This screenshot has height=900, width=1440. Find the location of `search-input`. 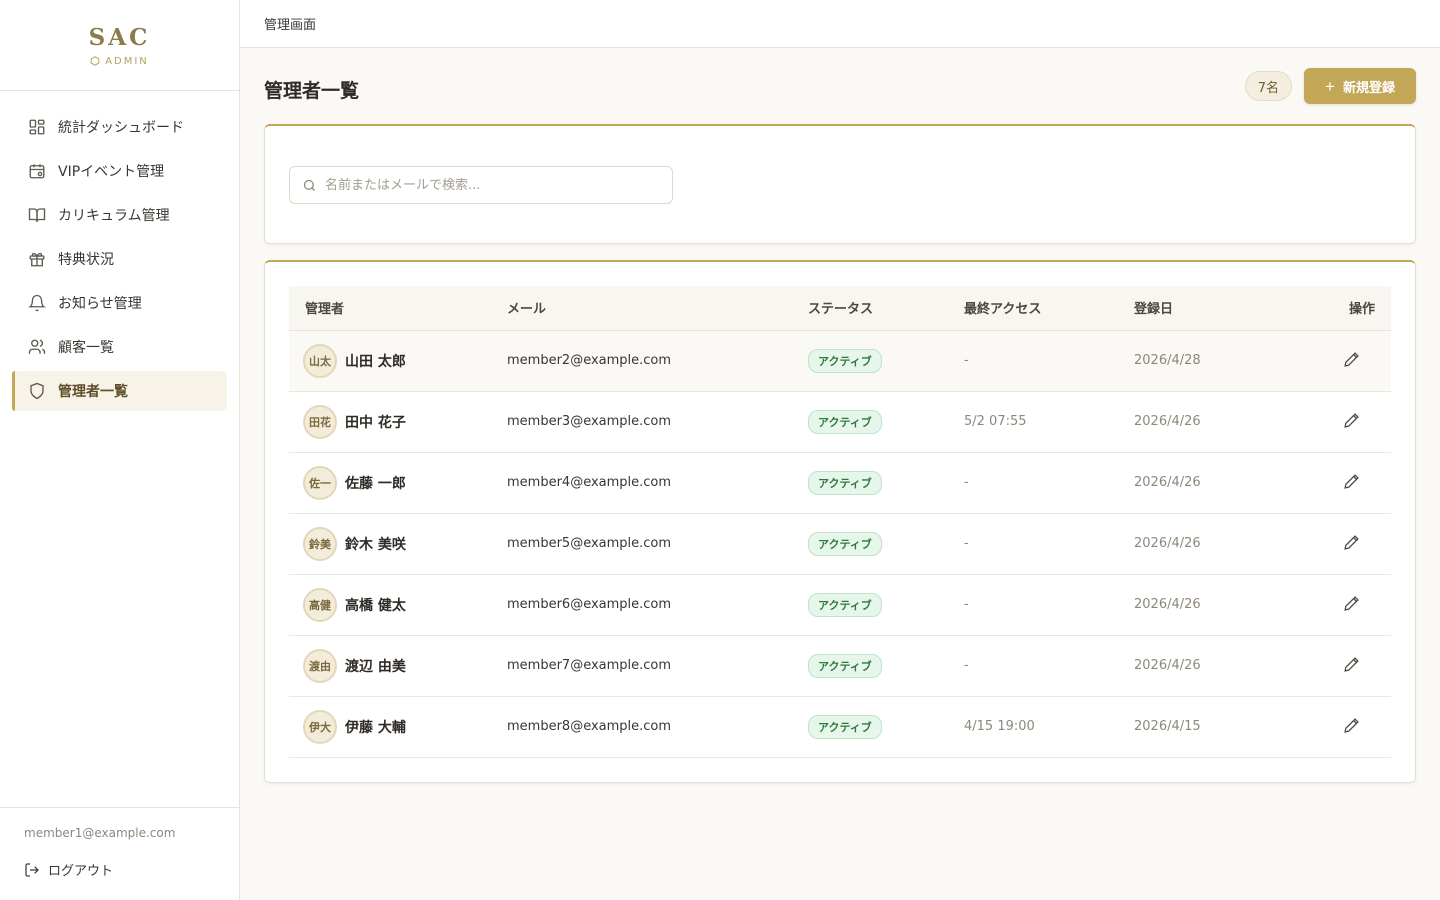

search-input is located at coordinates (490, 185).